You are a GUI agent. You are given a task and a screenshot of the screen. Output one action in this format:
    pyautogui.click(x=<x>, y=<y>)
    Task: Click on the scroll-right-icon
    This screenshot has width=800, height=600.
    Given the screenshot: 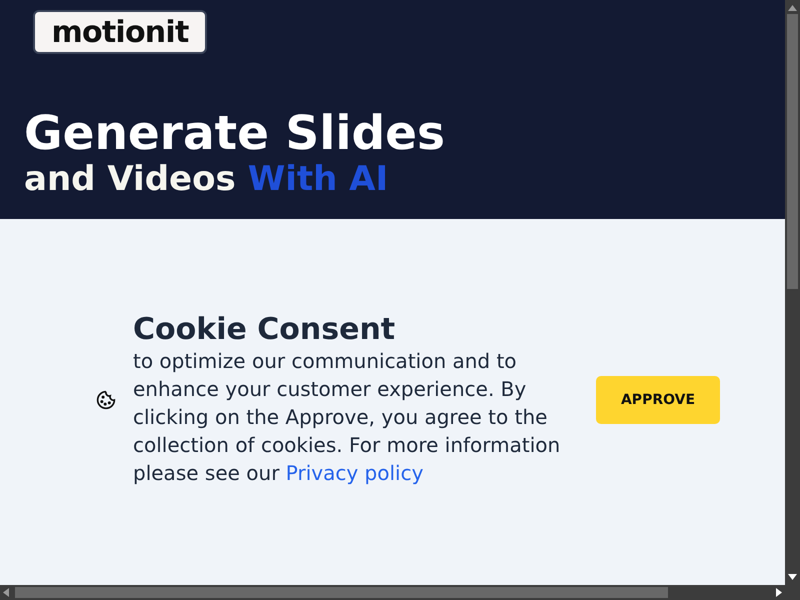 What is the action you would take?
    pyautogui.click(x=779, y=592)
    